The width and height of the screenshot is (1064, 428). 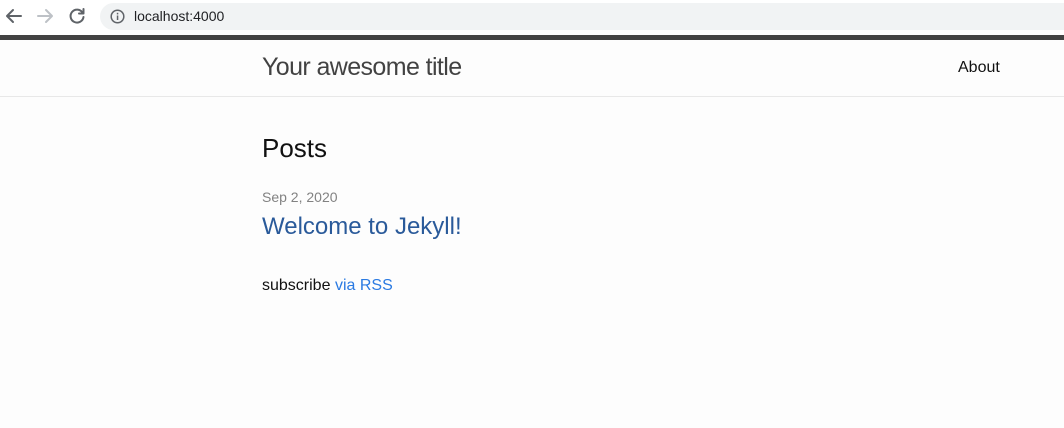 What do you see at coordinates (296, 285) in the screenshot?
I see `subscribe-label: subscribe` at bounding box center [296, 285].